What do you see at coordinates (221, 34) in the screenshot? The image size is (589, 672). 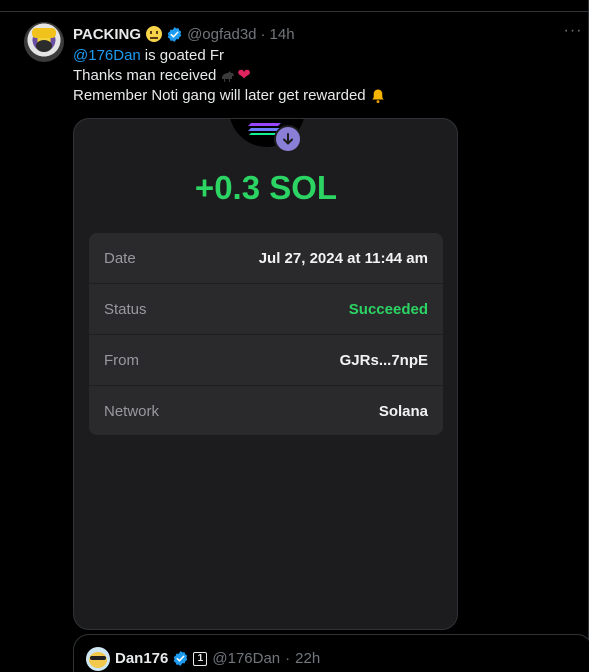 I see `author-handle: @ogfad3d` at bounding box center [221, 34].